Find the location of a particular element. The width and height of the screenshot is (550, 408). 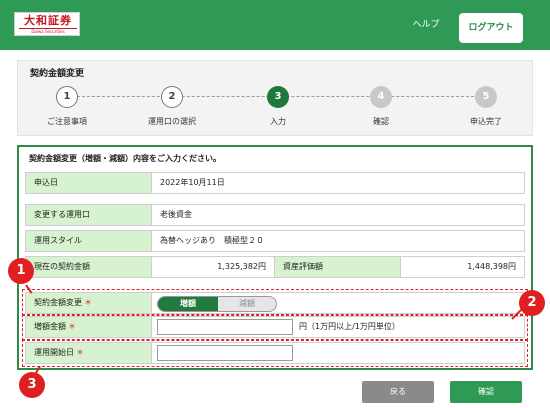

application-date-value: 2022年10月11日 is located at coordinates (338, 183).